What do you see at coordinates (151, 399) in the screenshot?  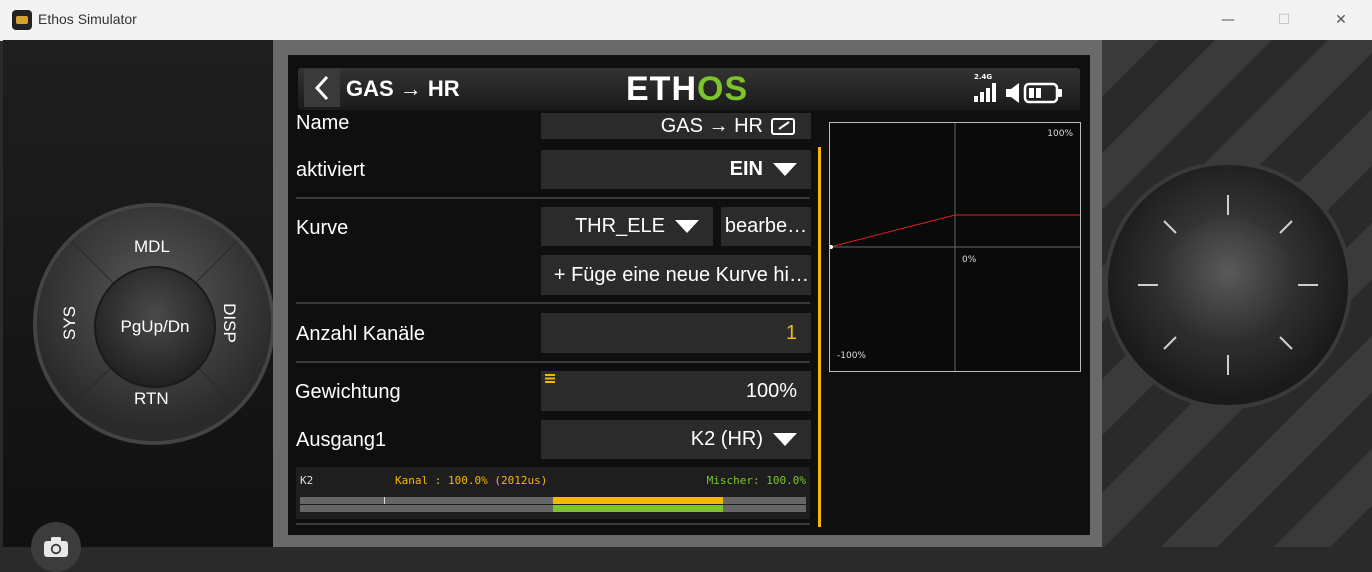 I see `rtn-button: RTN` at bounding box center [151, 399].